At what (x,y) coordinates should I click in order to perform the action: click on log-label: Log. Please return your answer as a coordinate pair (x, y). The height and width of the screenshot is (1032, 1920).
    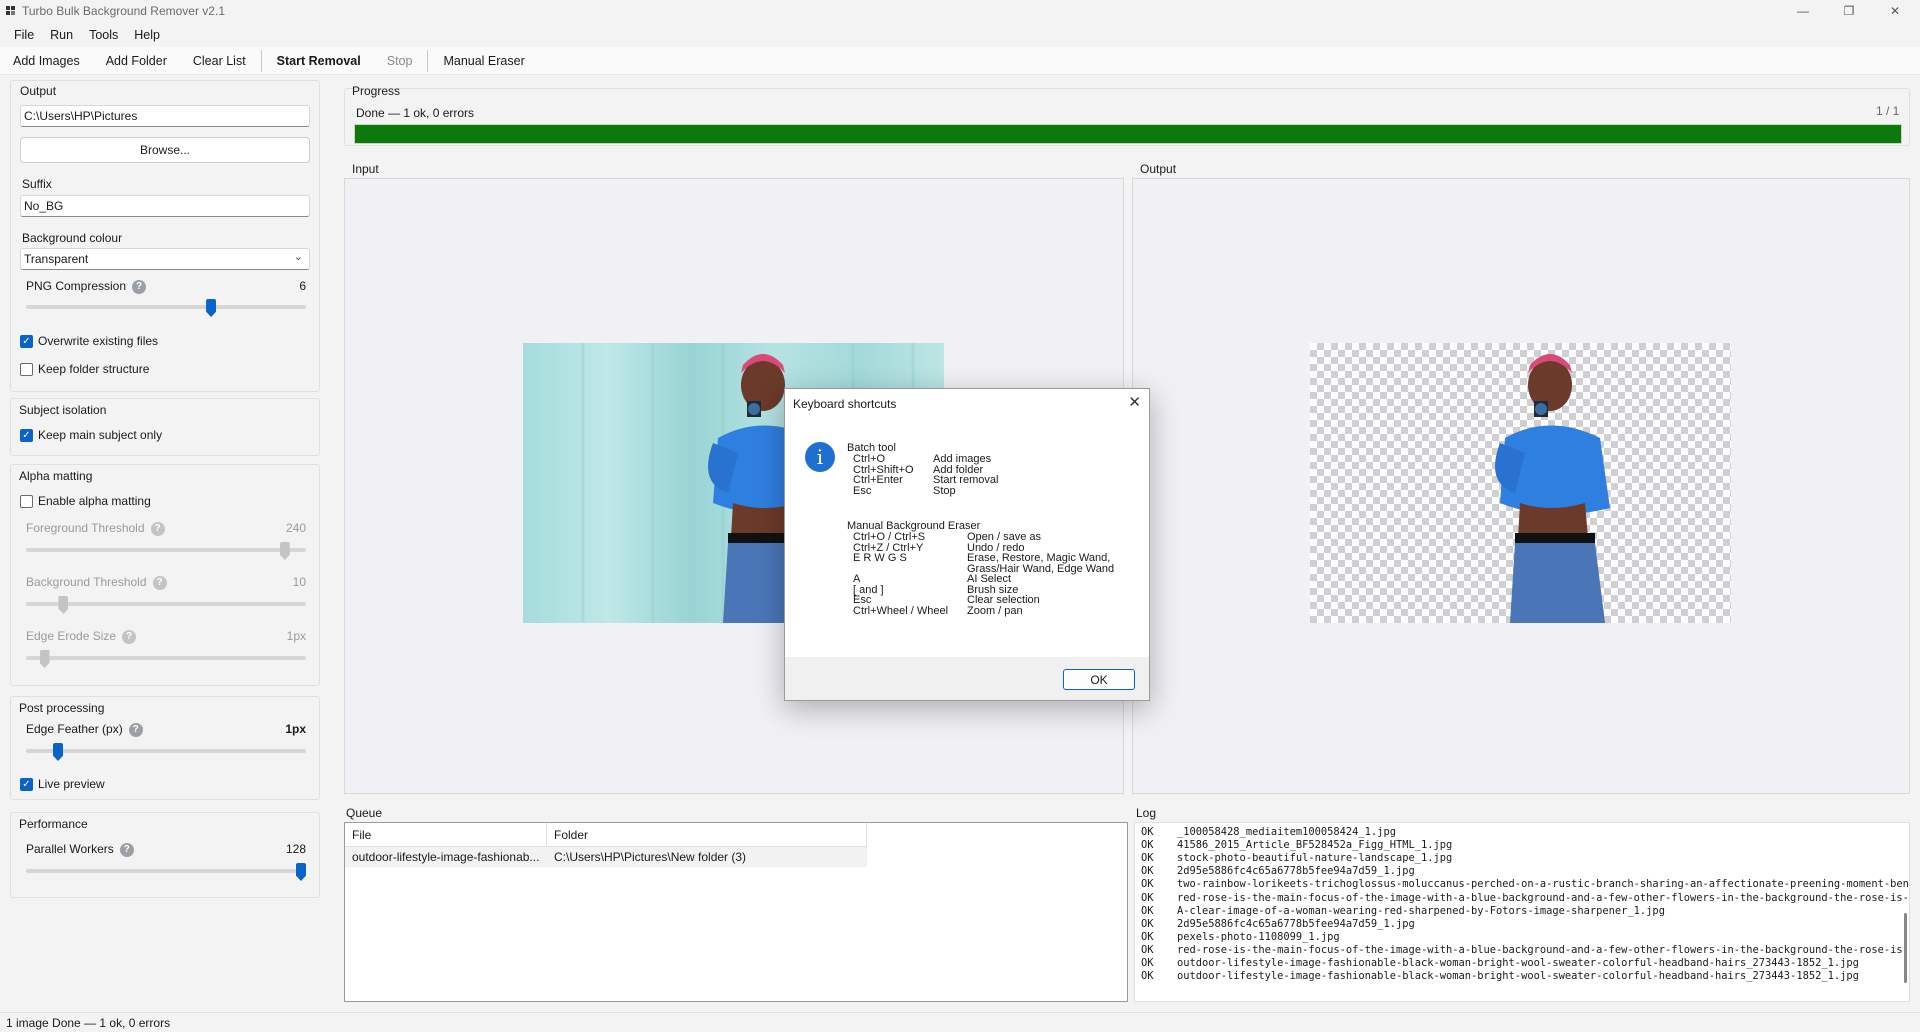
    Looking at the image, I should click on (1146, 813).